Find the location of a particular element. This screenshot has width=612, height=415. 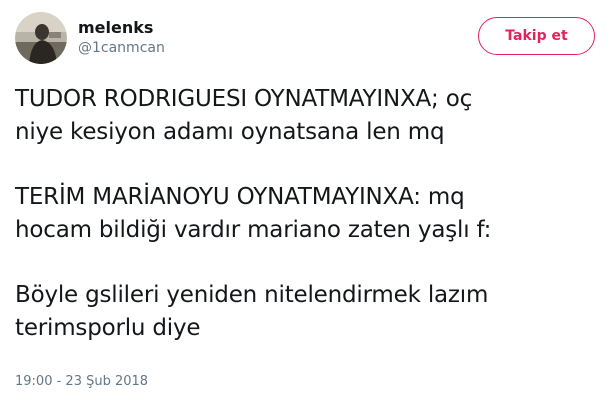

user-names: melenks @1canmcan is located at coordinates (121, 38).